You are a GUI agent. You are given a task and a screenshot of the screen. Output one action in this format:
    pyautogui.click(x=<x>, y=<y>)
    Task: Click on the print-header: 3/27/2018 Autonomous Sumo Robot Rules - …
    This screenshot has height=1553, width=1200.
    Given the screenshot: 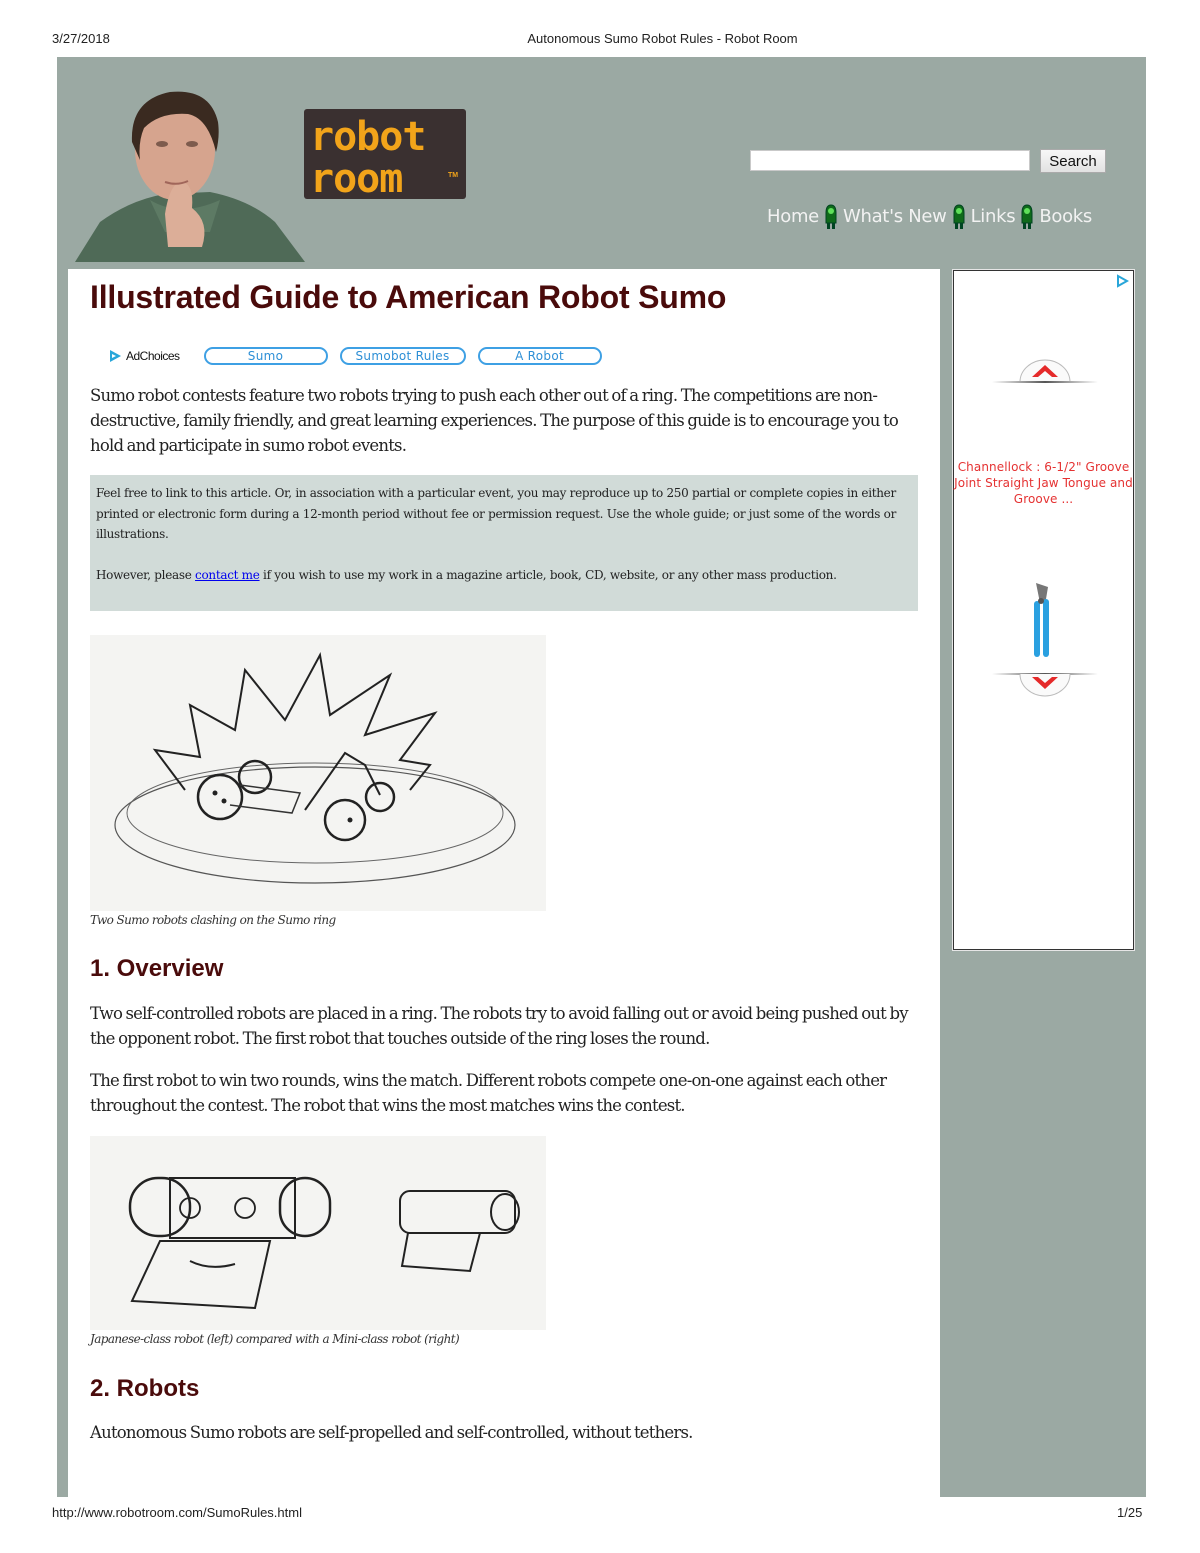 What is the action you would take?
    pyautogui.click(x=600, y=38)
    